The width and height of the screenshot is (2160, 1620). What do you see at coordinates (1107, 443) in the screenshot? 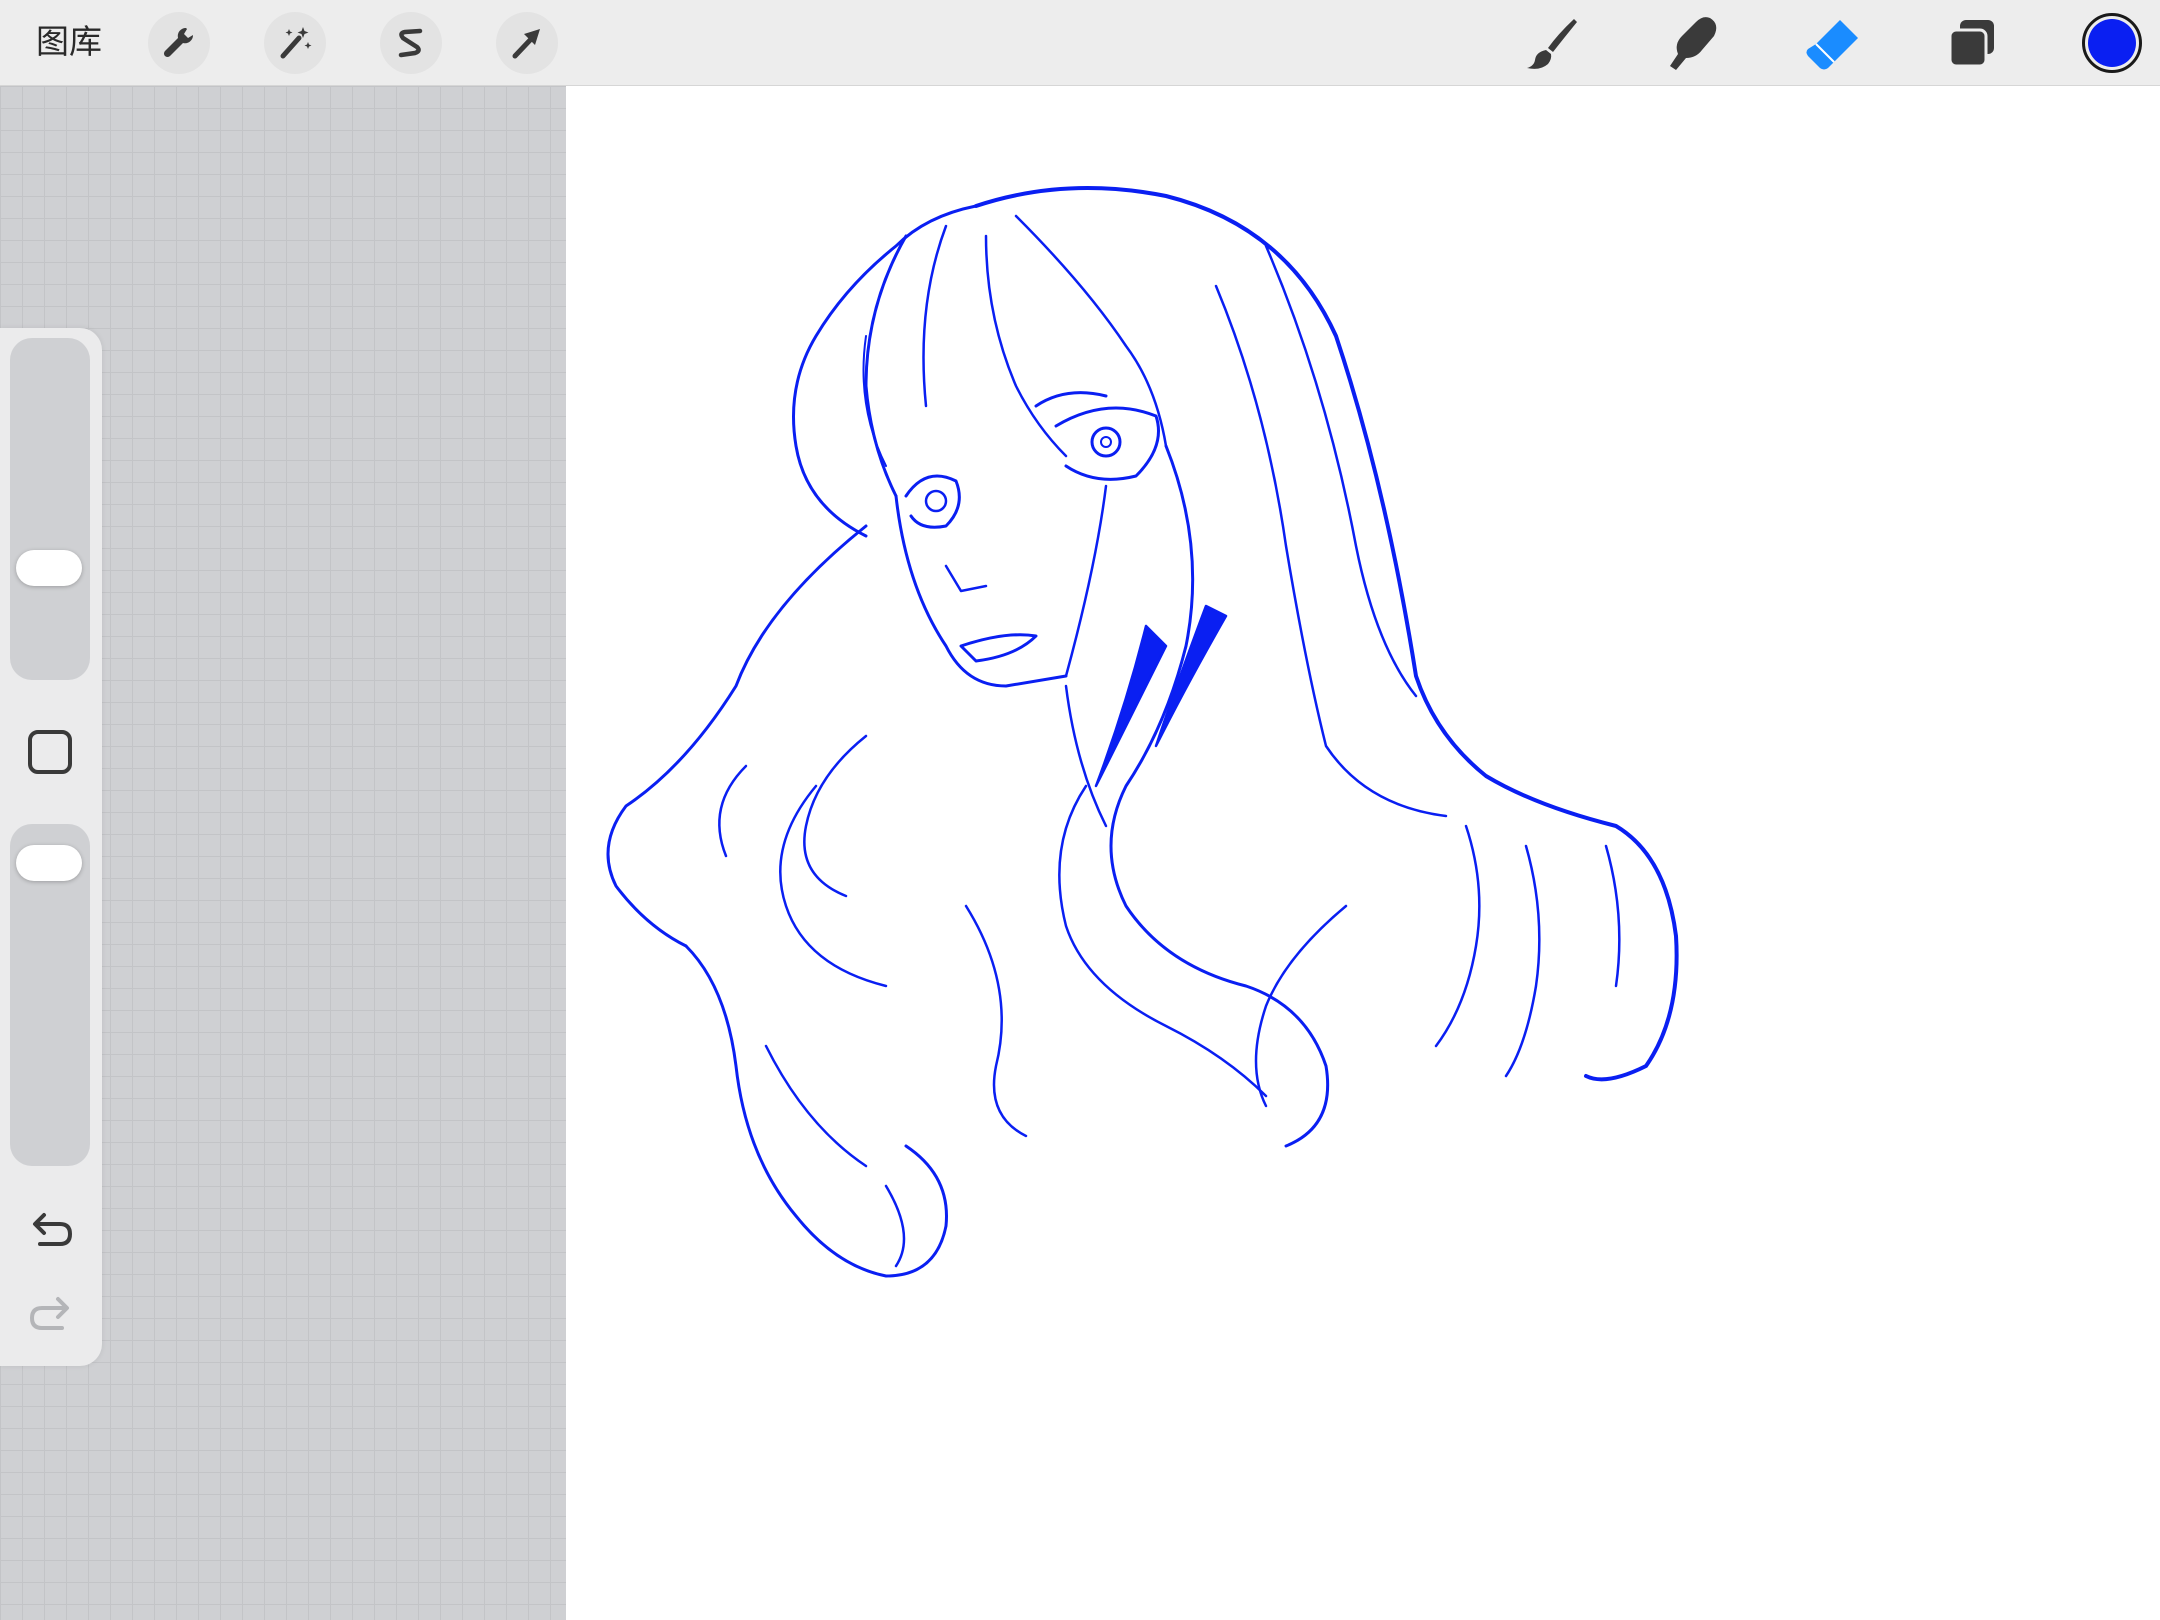
I see `right-eye` at bounding box center [1107, 443].